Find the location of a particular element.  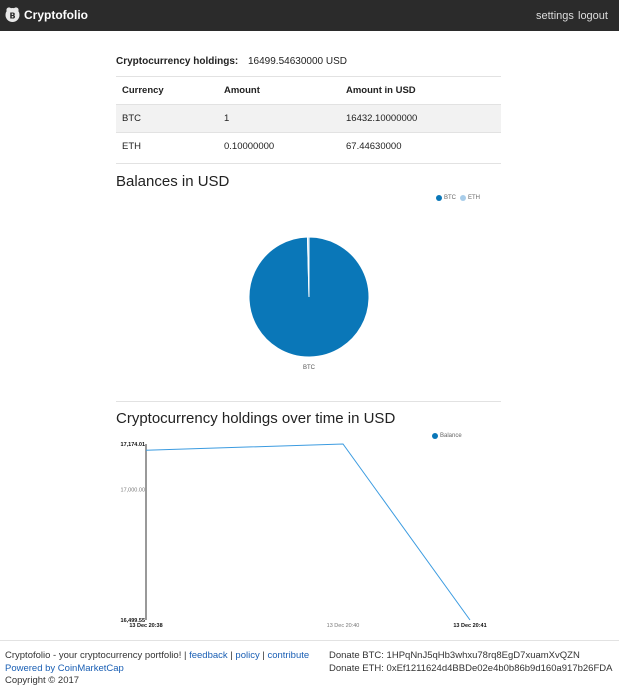

pie-slice-label: BTC is located at coordinates (309, 368).